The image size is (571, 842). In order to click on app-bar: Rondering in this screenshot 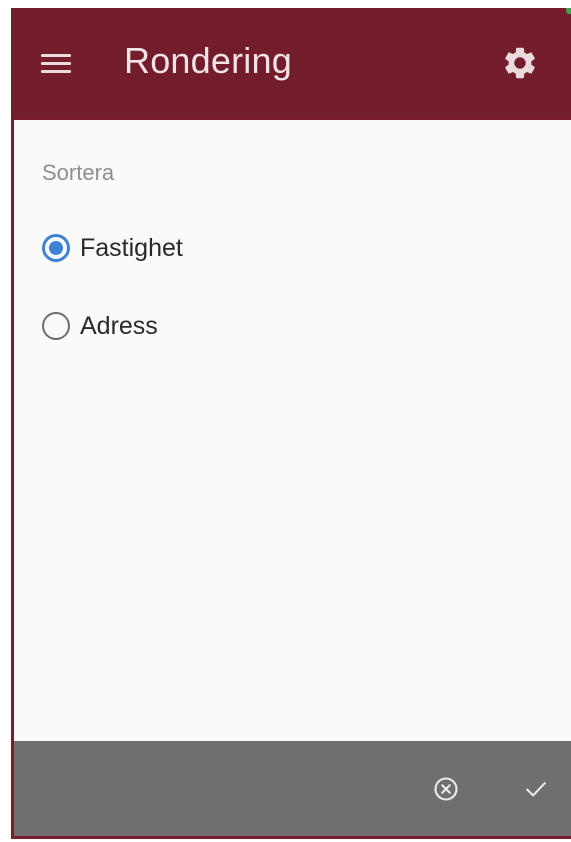, I will do `click(291, 63)`.